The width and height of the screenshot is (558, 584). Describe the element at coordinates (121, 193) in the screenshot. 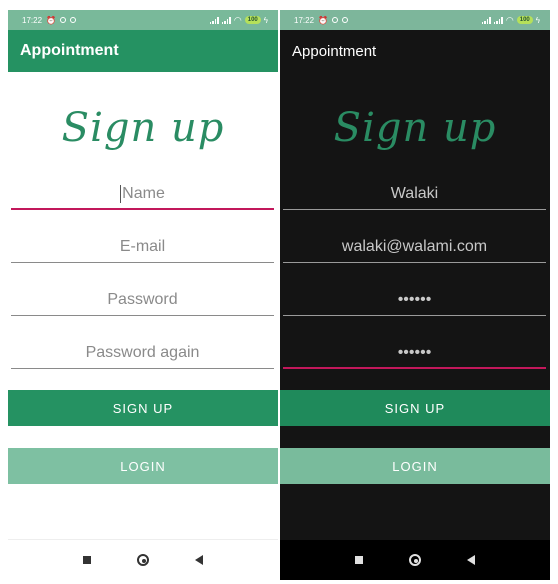

I see `text-cursor` at that location.